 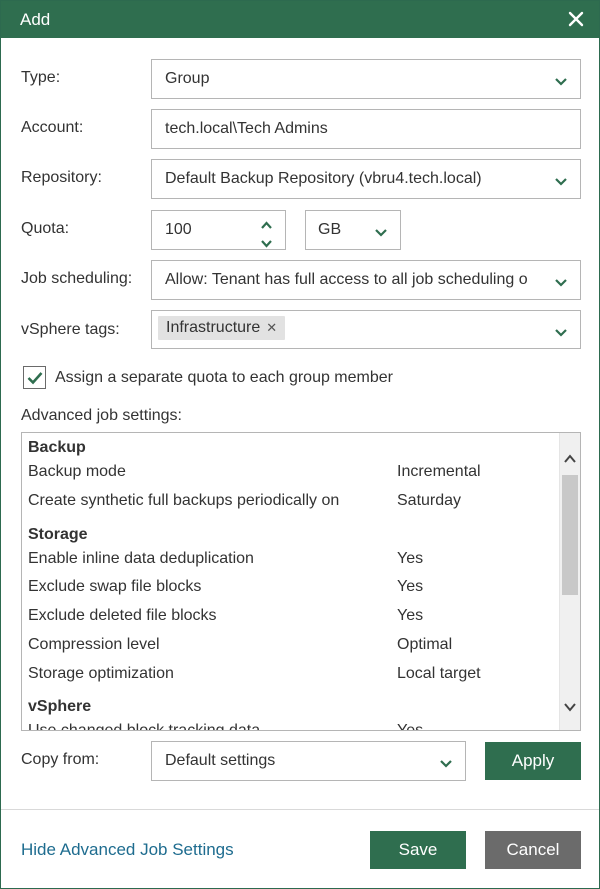 What do you see at coordinates (300, 809) in the screenshot?
I see `divider` at bounding box center [300, 809].